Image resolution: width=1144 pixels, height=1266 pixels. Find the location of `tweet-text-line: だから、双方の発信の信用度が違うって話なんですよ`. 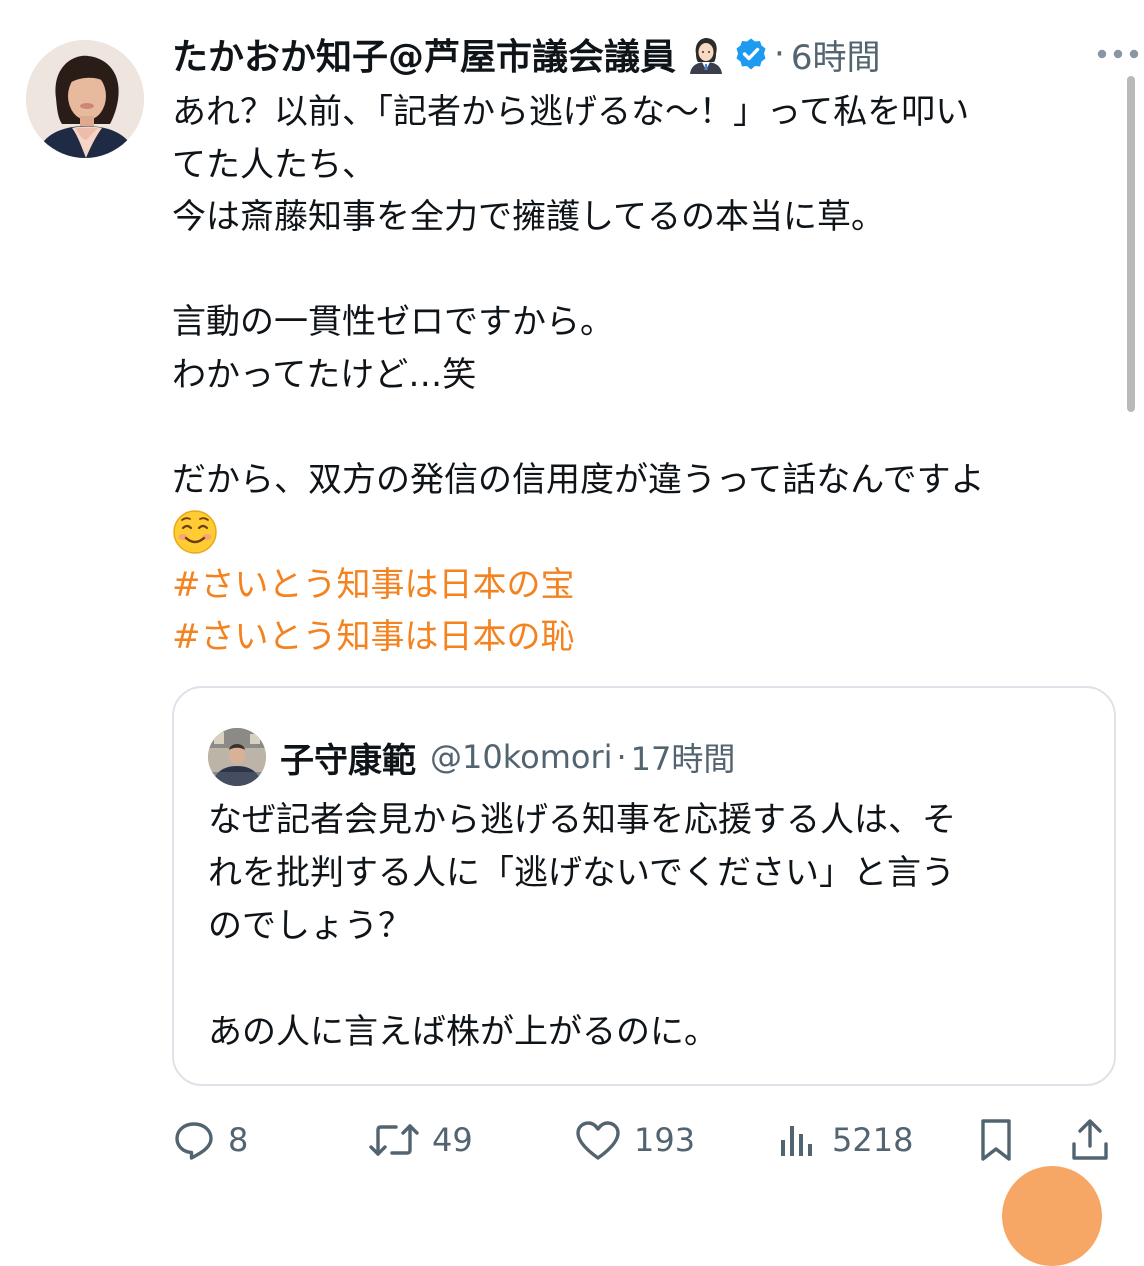

tweet-text-line: だから、双方の発信の信用度が違うって話なんですよ is located at coordinates (578, 479).